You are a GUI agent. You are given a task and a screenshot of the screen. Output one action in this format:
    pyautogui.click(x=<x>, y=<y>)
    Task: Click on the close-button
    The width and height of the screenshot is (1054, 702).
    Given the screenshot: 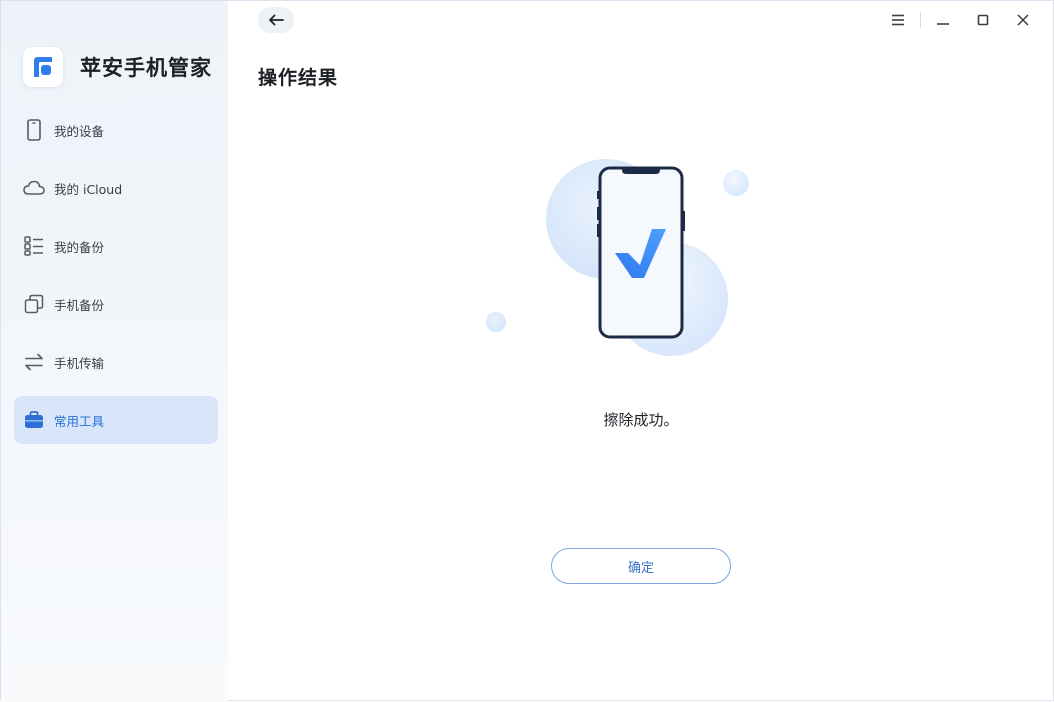 What is the action you would take?
    pyautogui.click(x=1023, y=20)
    